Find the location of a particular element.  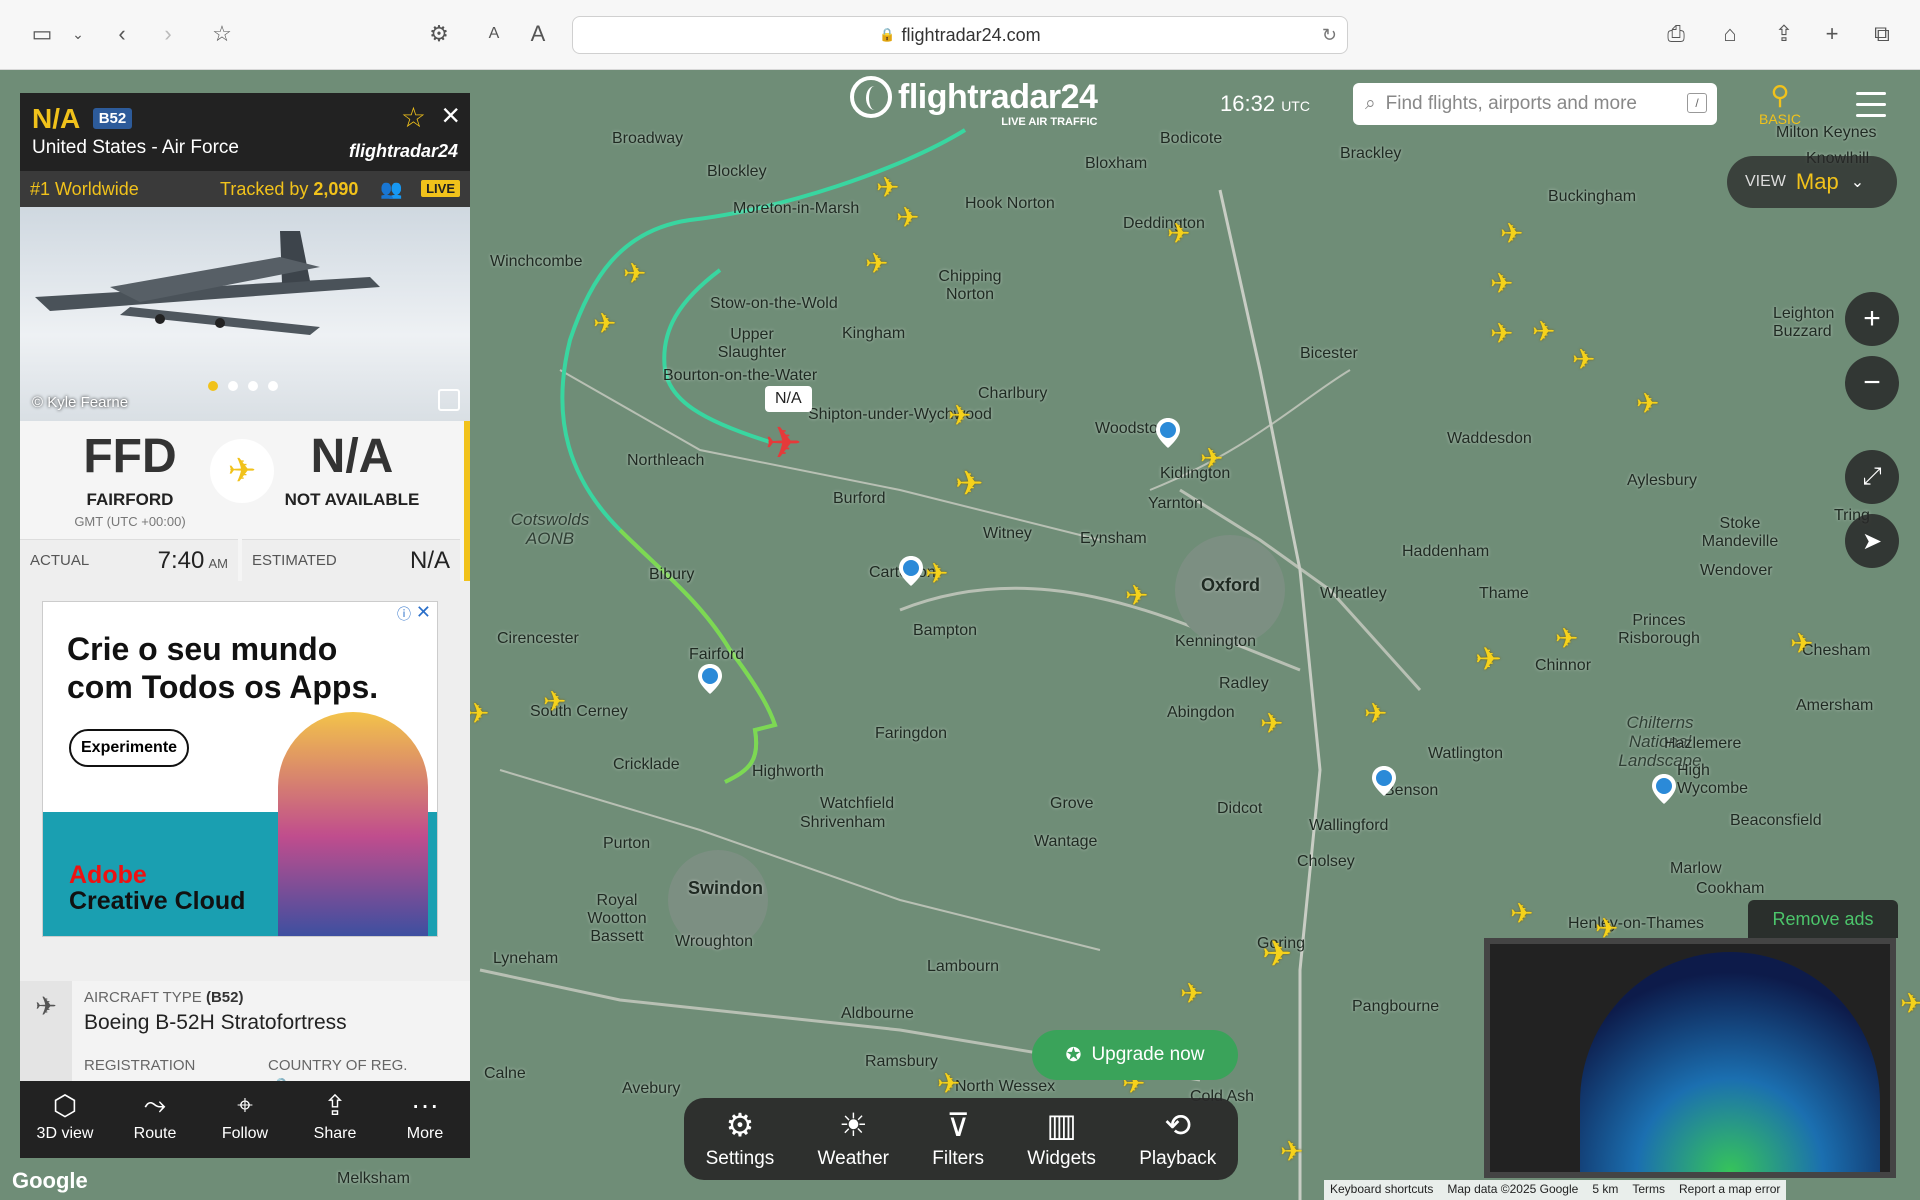

origin-timezone: GMT (UTC +00:00) is located at coordinates (130, 521).